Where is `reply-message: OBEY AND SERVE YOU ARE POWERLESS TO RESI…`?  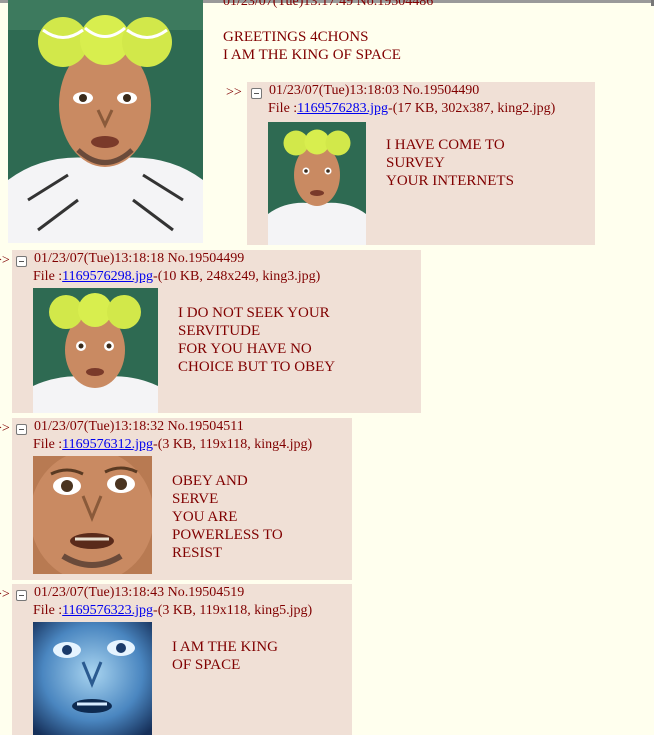
reply-message: OBEY AND SERVE YOU ARE POWERLESS TO RESI… is located at coordinates (227, 517).